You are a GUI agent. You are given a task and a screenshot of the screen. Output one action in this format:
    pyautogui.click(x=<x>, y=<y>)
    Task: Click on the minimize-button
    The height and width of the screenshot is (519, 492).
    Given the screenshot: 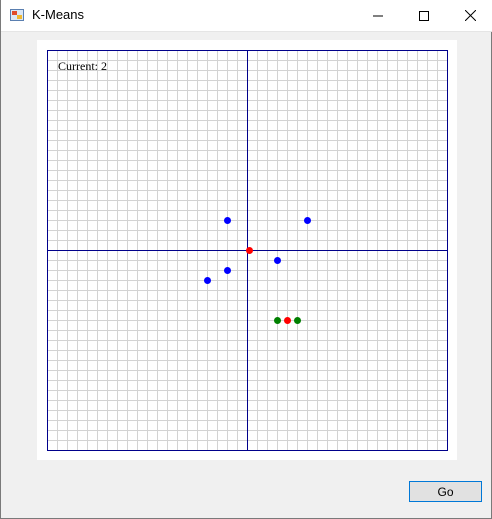 What is the action you would take?
    pyautogui.click(x=378, y=15)
    